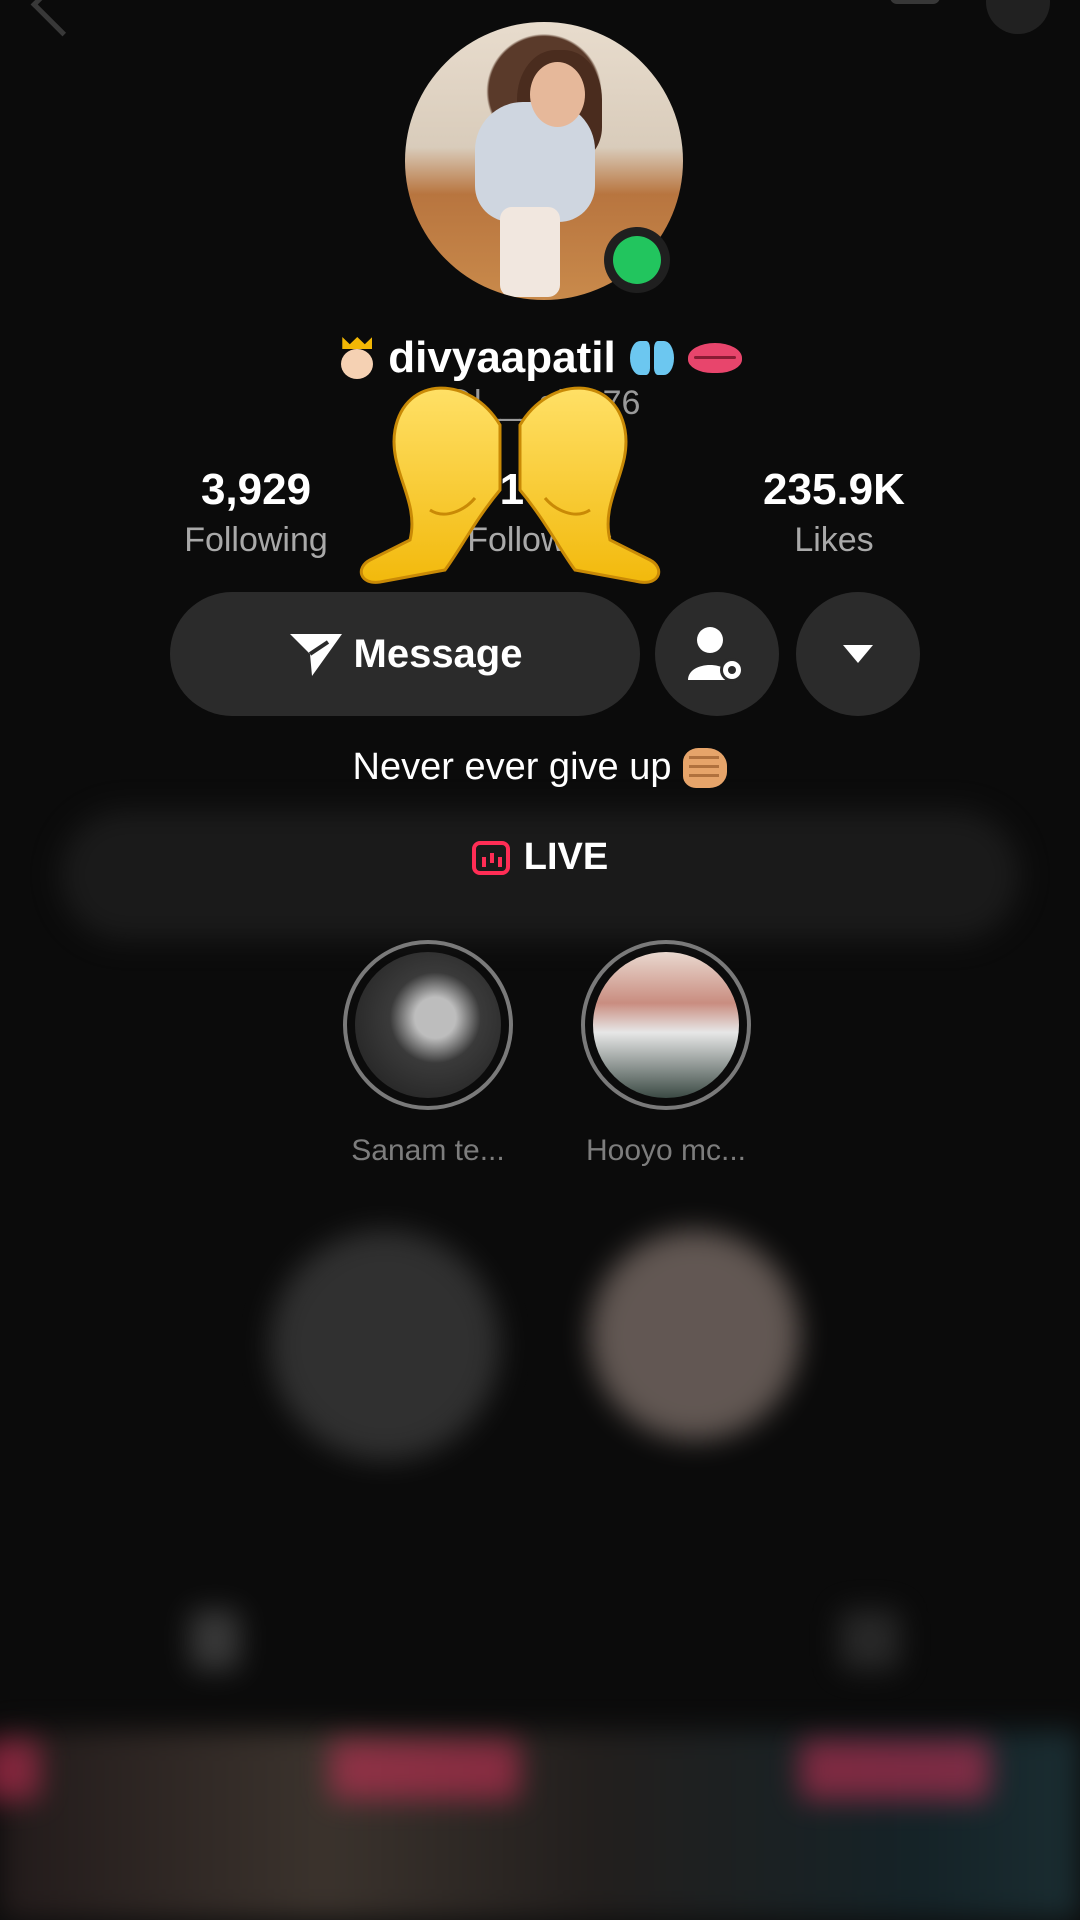 Image resolution: width=1080 pixels, height=1920 pixels. What do you see at coordinates (705, 767) in the screenshot?
I see `fist-icon` at bounding box center [705, 767].